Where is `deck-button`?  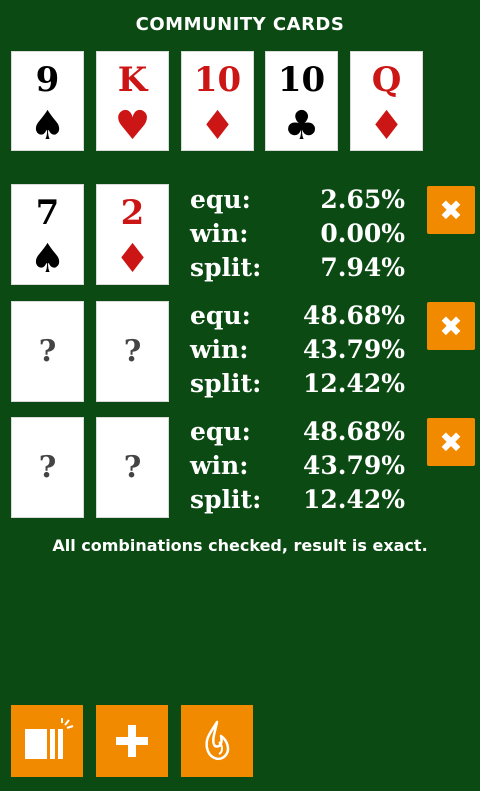 deck-button is located at coordinates (47, 741).